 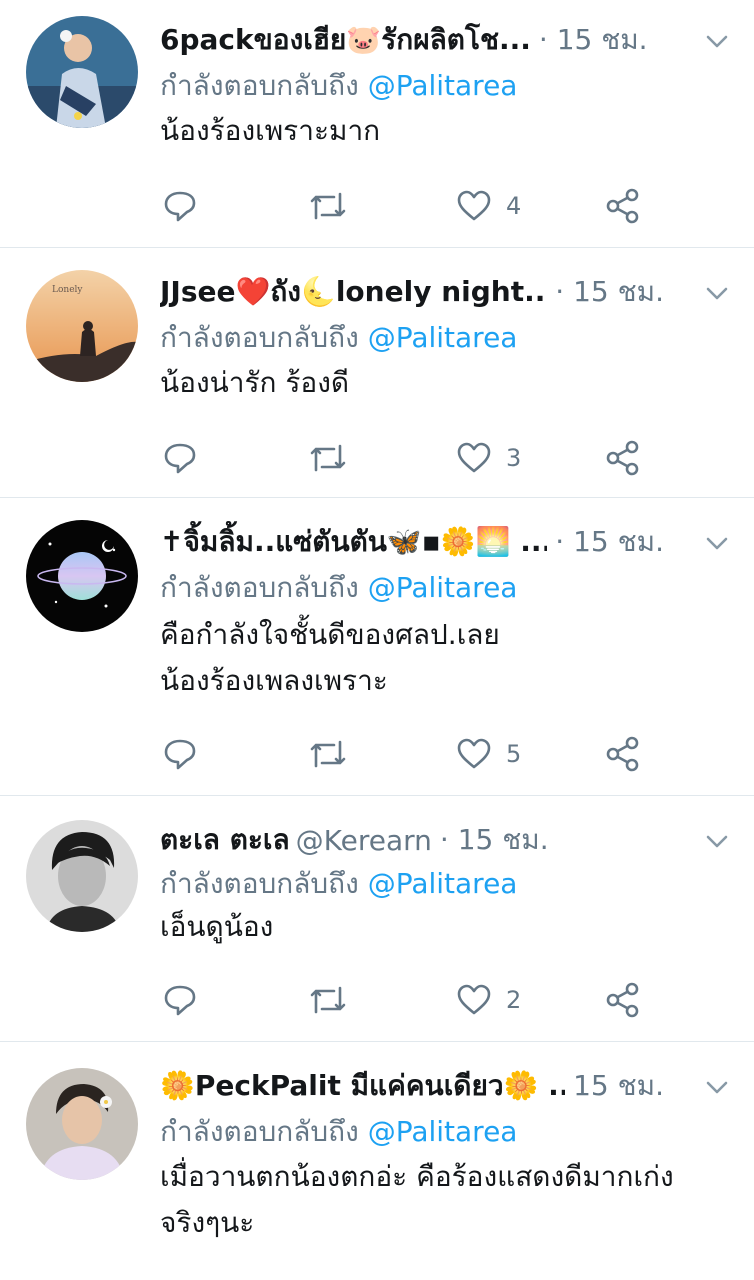 What do you see at coordinates (442, 131) in the screenshot?
I see `tweet-text: น้องร้องเพราะมาก` at bounding box center [442, 131].